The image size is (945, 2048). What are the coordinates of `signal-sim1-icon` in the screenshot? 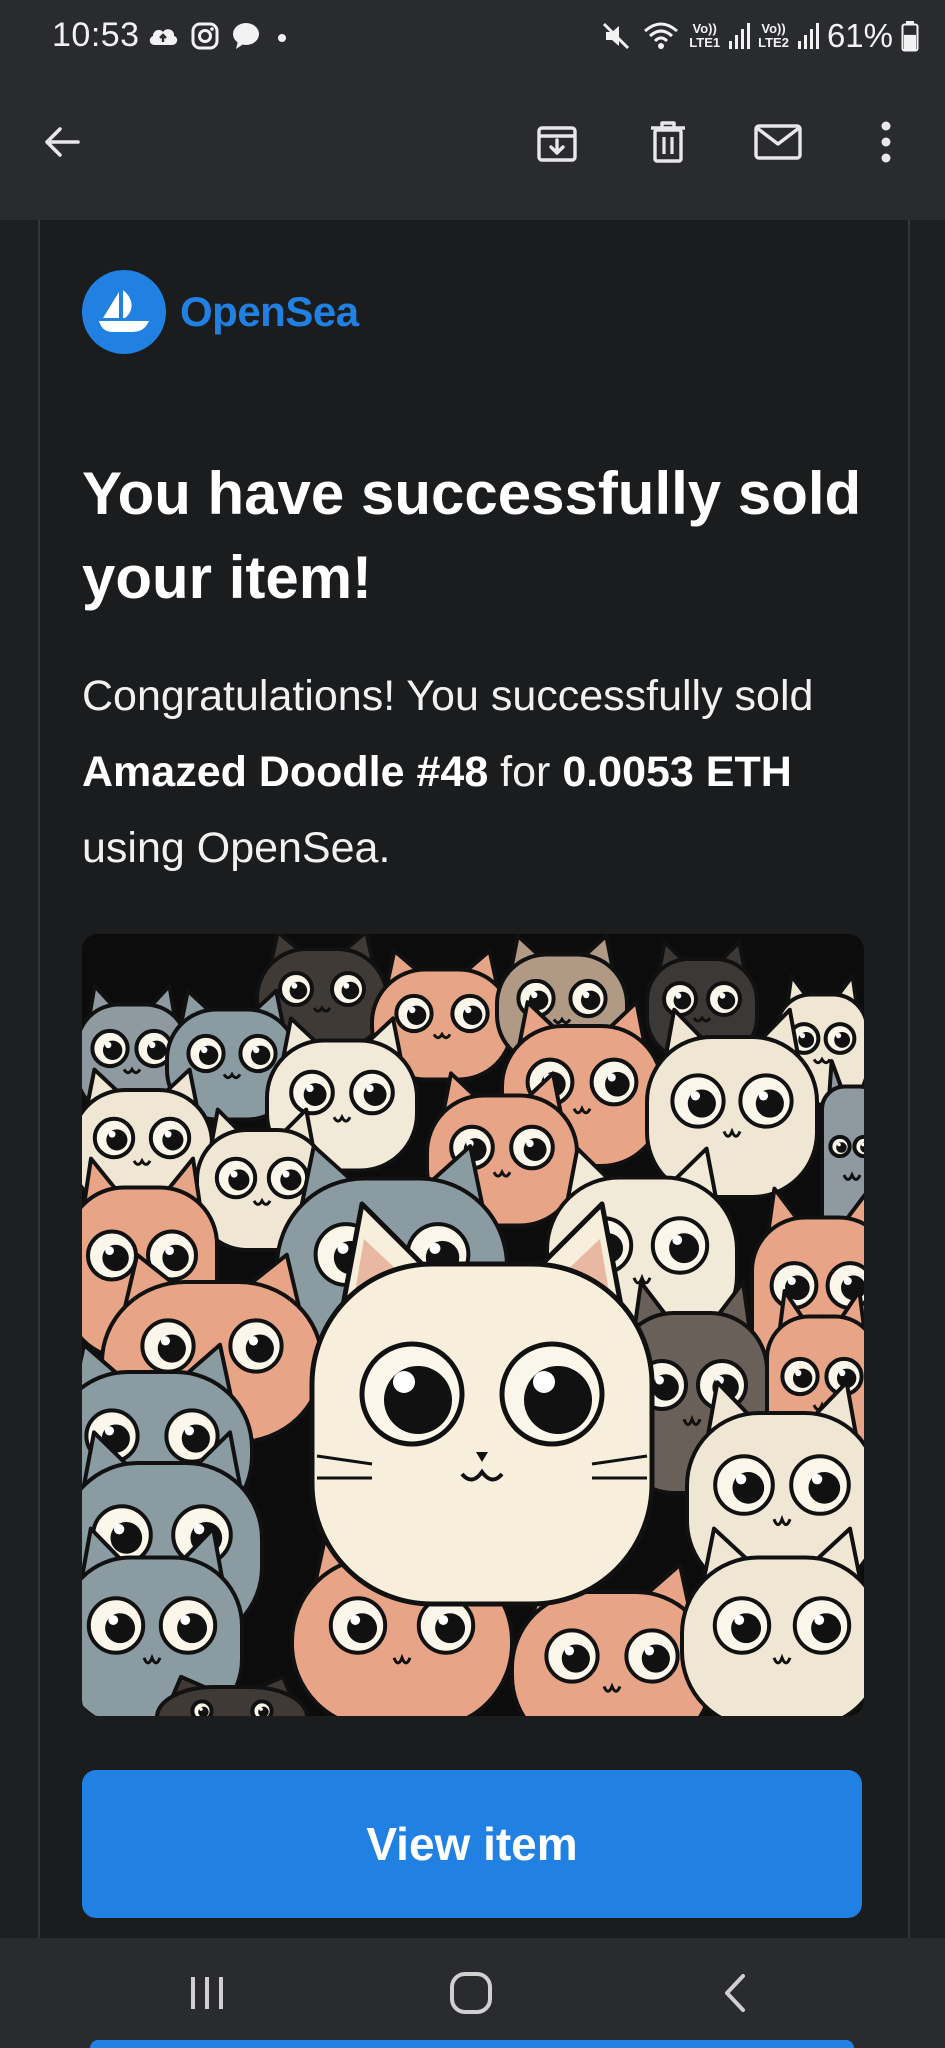 It's located at (740, 36).